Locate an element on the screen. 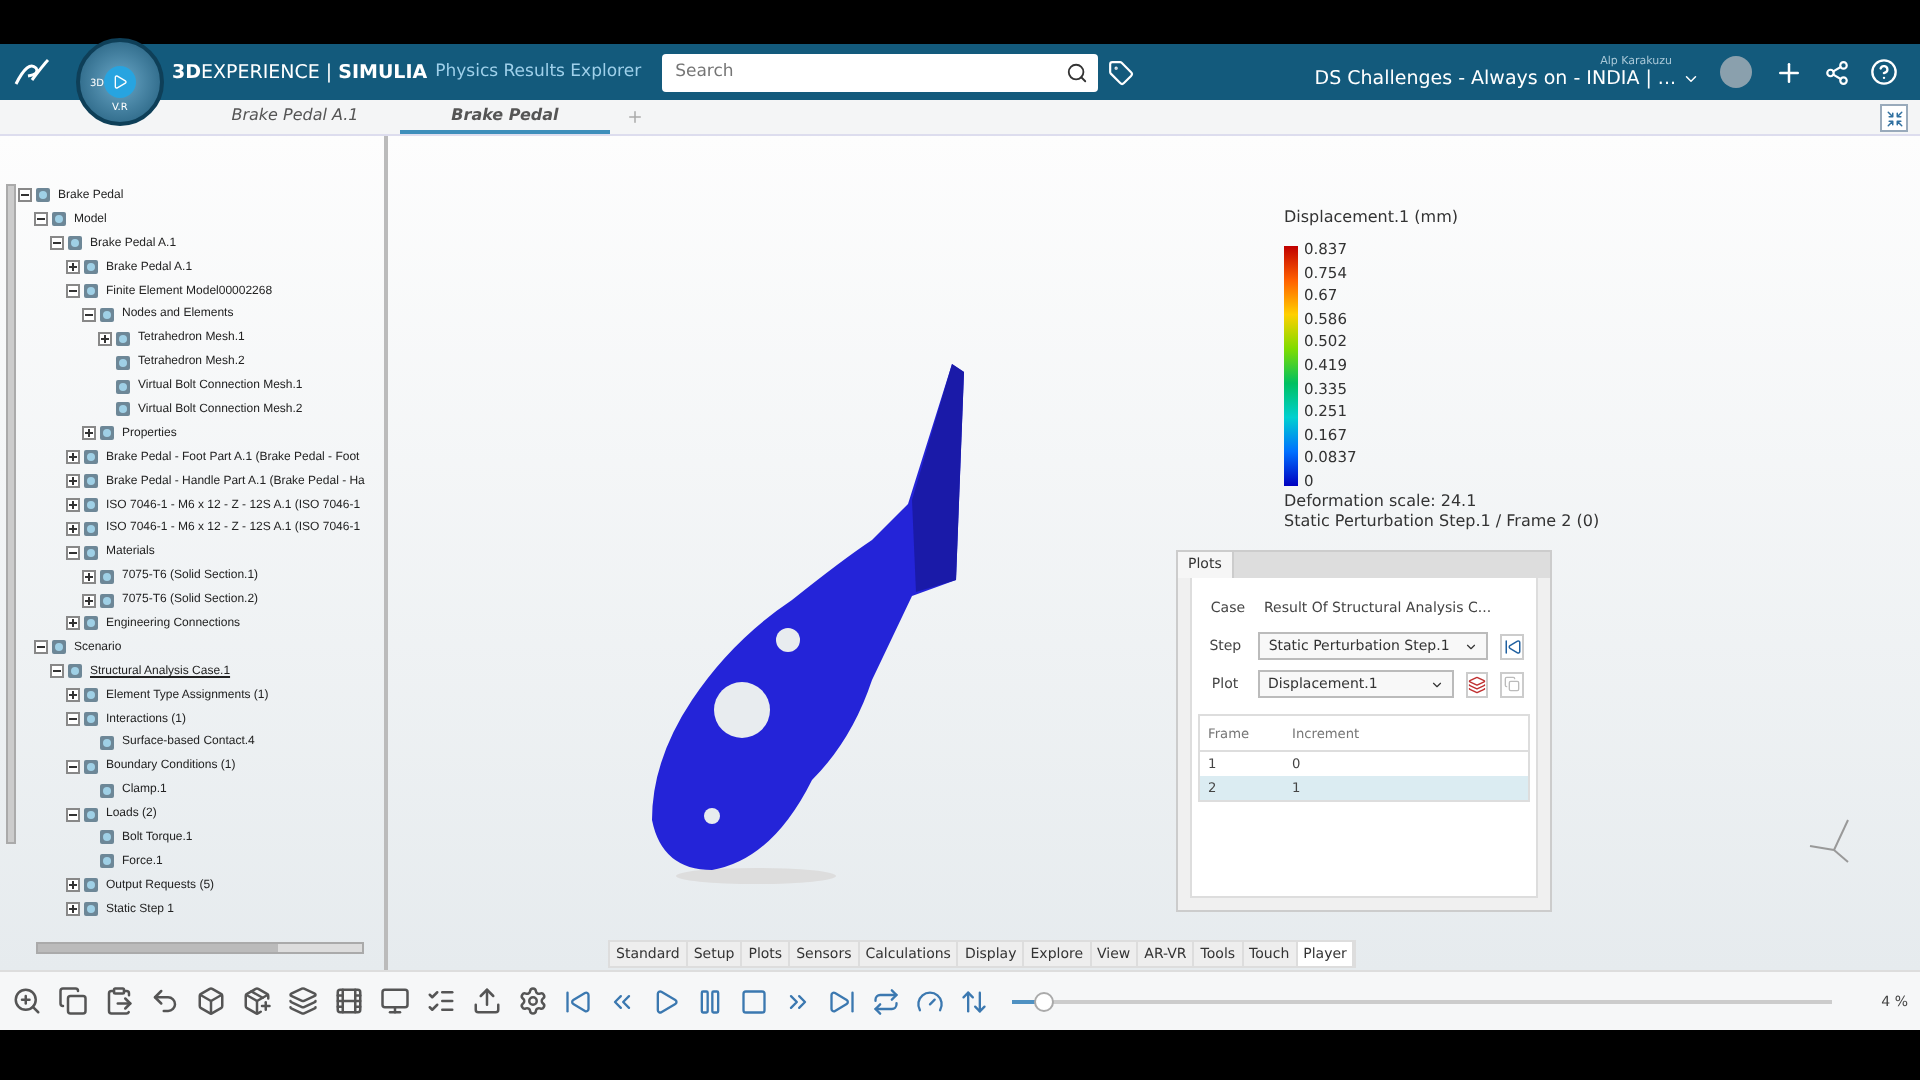 The height and width of the screenshot is (1080, 1920). search-field: Search is located at coordinates (879, 72).